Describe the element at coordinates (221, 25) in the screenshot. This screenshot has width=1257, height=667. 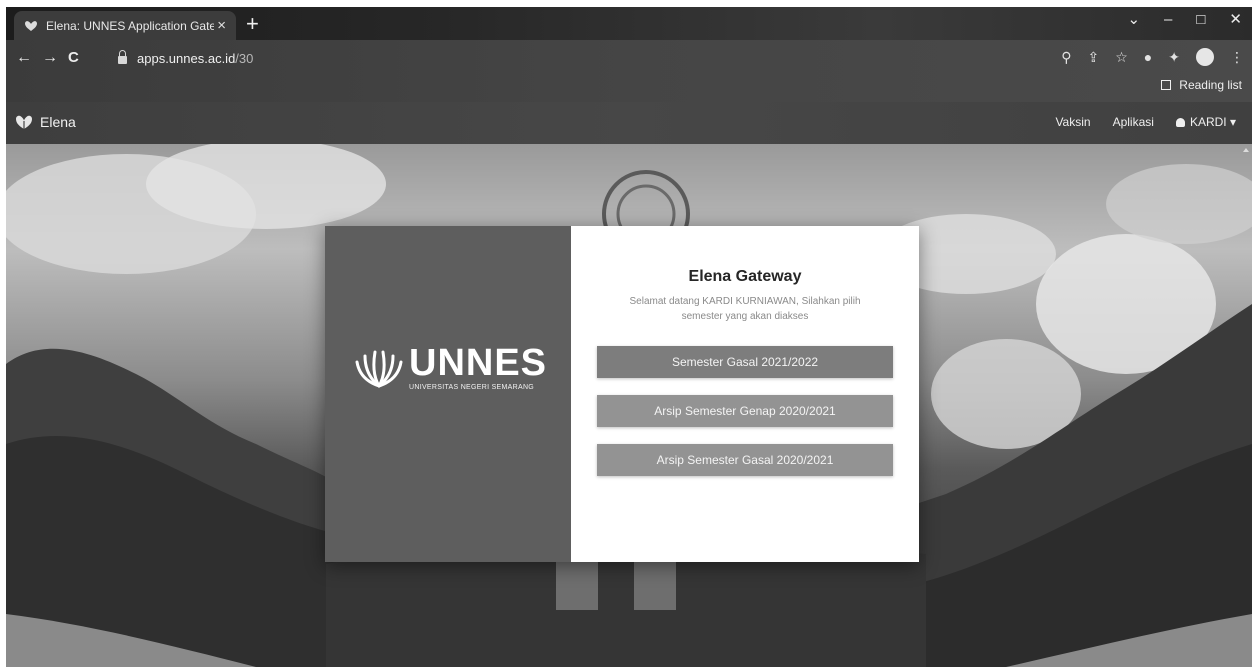
I see `tab-close-icon: ×` at that location.